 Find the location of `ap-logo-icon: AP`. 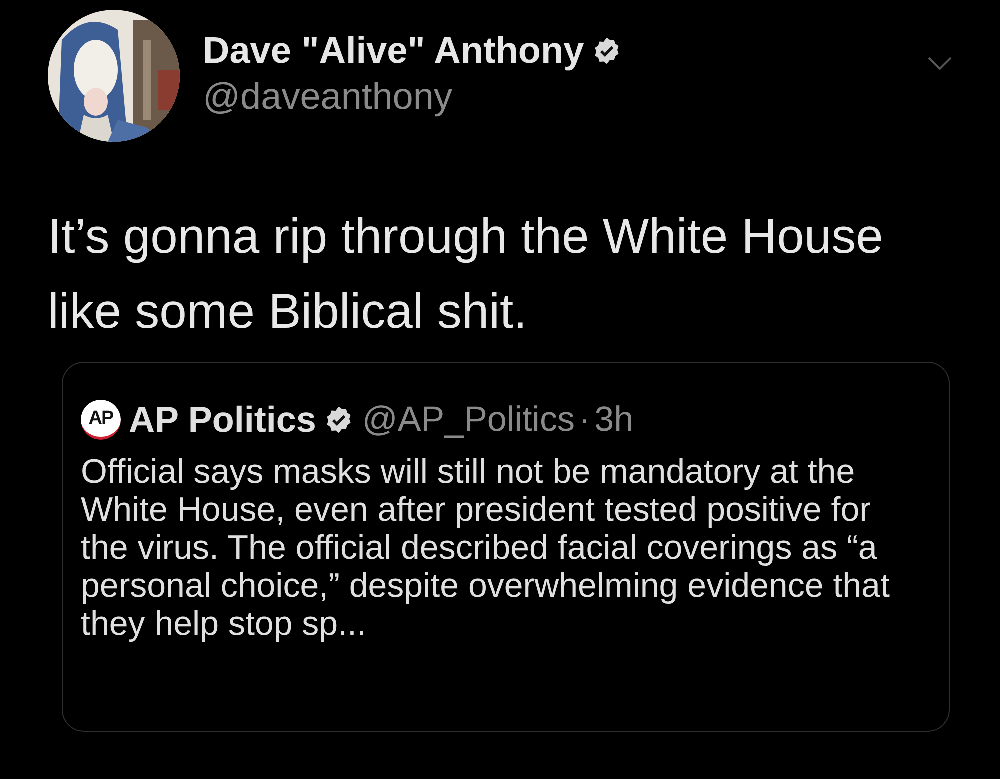

ap-logo-icon: AP is located at coordinates (101, 420).